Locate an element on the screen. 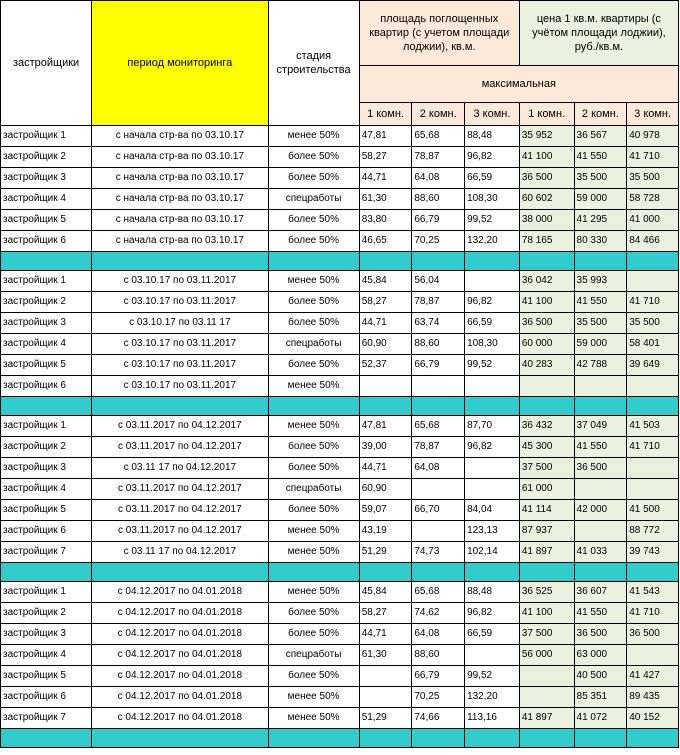 The height and width of the screenshot is (755, 680). cell-price-3: 41 500 is located at coordinates (652, 510).